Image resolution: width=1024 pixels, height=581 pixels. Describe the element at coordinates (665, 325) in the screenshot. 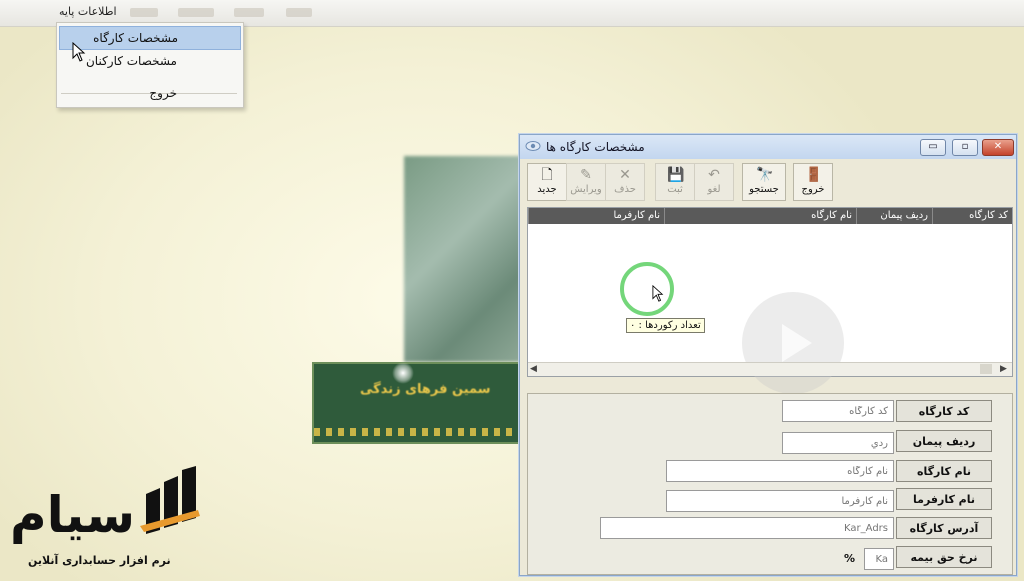

I see `record-count-tooltip: تعداد رکوردها : ۰` at that location.